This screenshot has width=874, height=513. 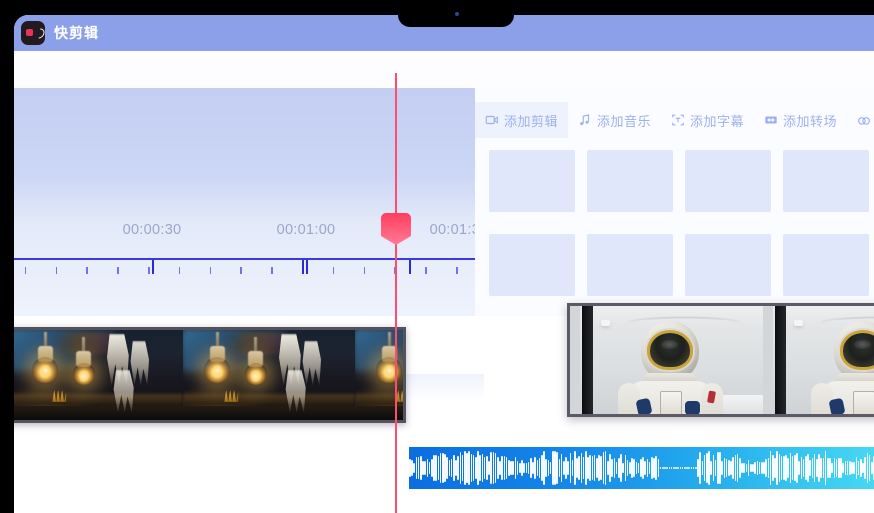 I want to click on audio-clip-track, so click(x=641, y=468).